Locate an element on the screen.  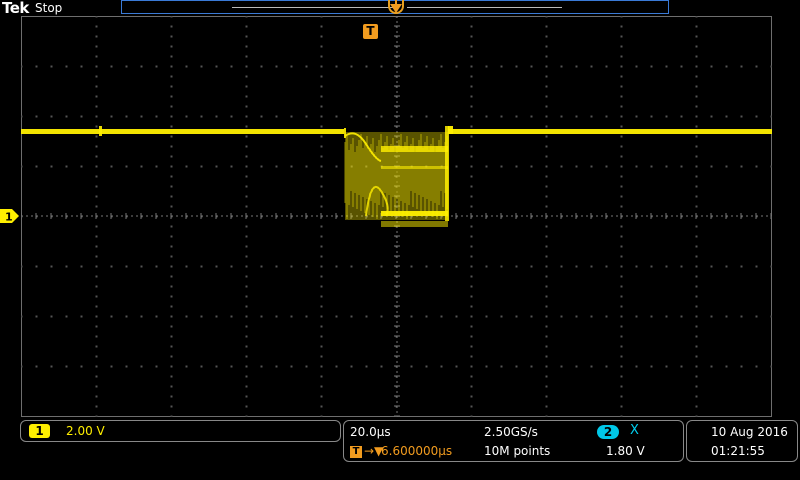
trigger-slope-icon: X is located at coordinates (634, 431).